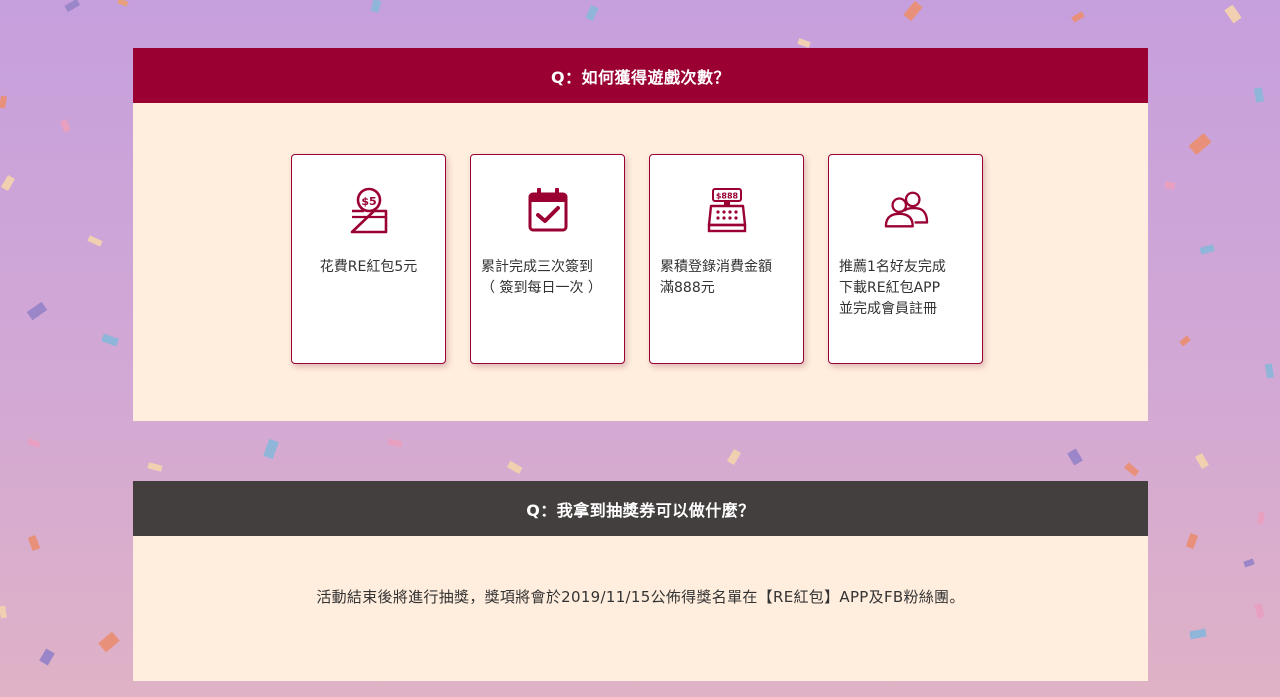 Image resolution: width=1280 pixels, height=697 pixels. I want to click on register-badge-text: $888, so click(726, 196).